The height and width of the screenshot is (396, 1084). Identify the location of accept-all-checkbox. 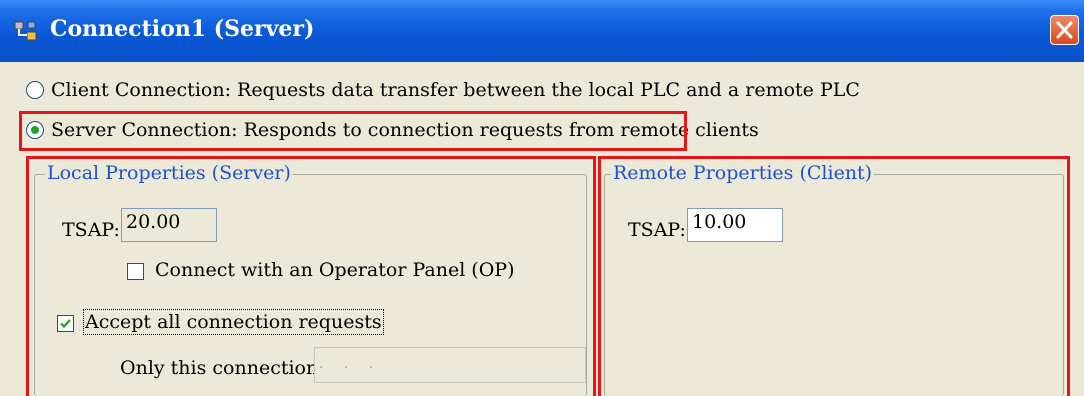
(65, 323).